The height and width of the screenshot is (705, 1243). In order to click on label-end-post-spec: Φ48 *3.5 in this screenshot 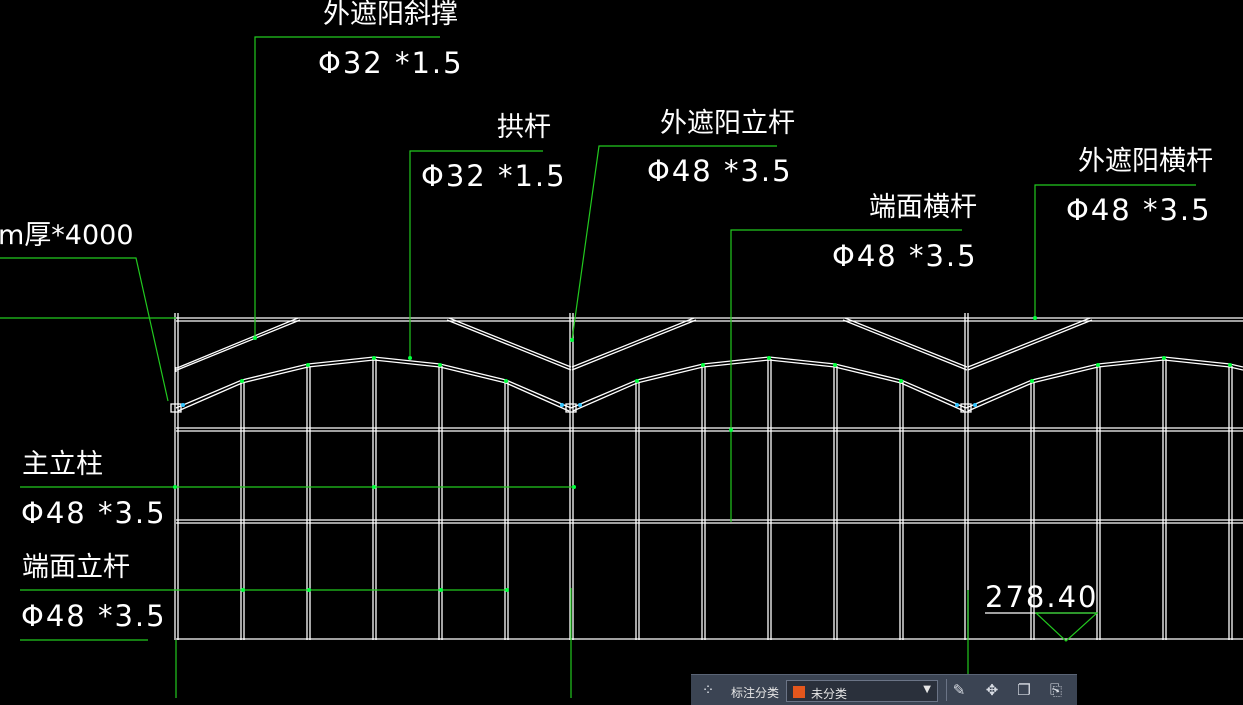, I will do `click(94, 616)`.